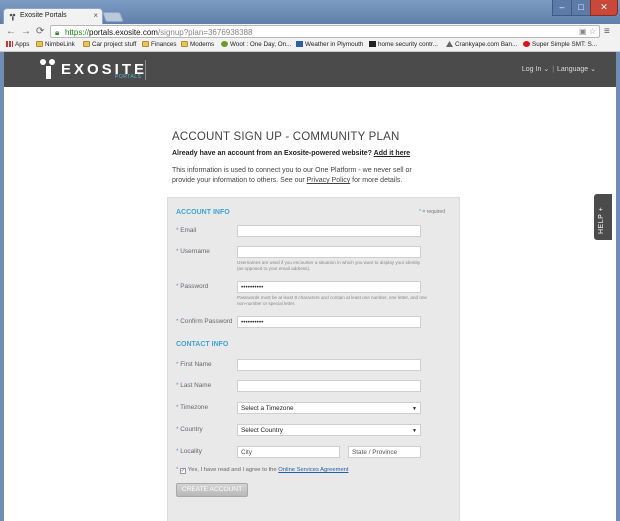 The image size is (620, 521). Describe the element at coordinates (9, 44) in the screenshot. I see `apps-grid-icon` at that location.